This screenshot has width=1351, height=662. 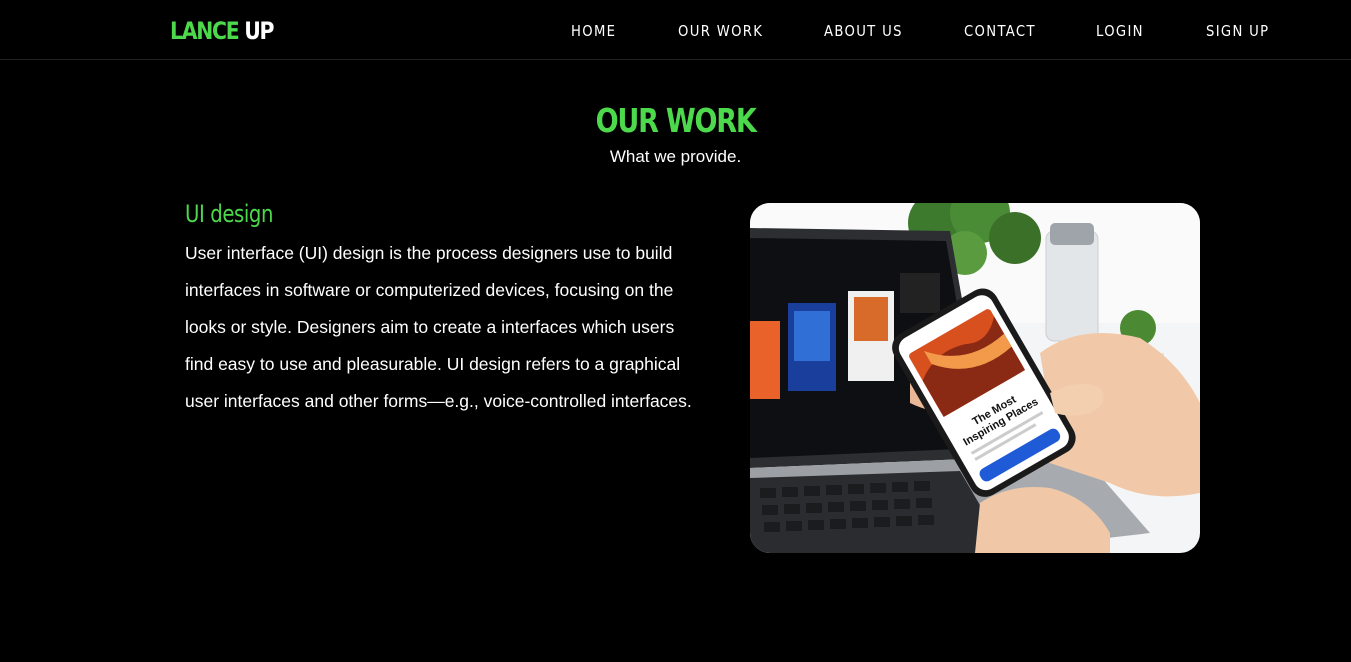 I want to click on section-subtitle: What we provide., so click(x=675, y=156).